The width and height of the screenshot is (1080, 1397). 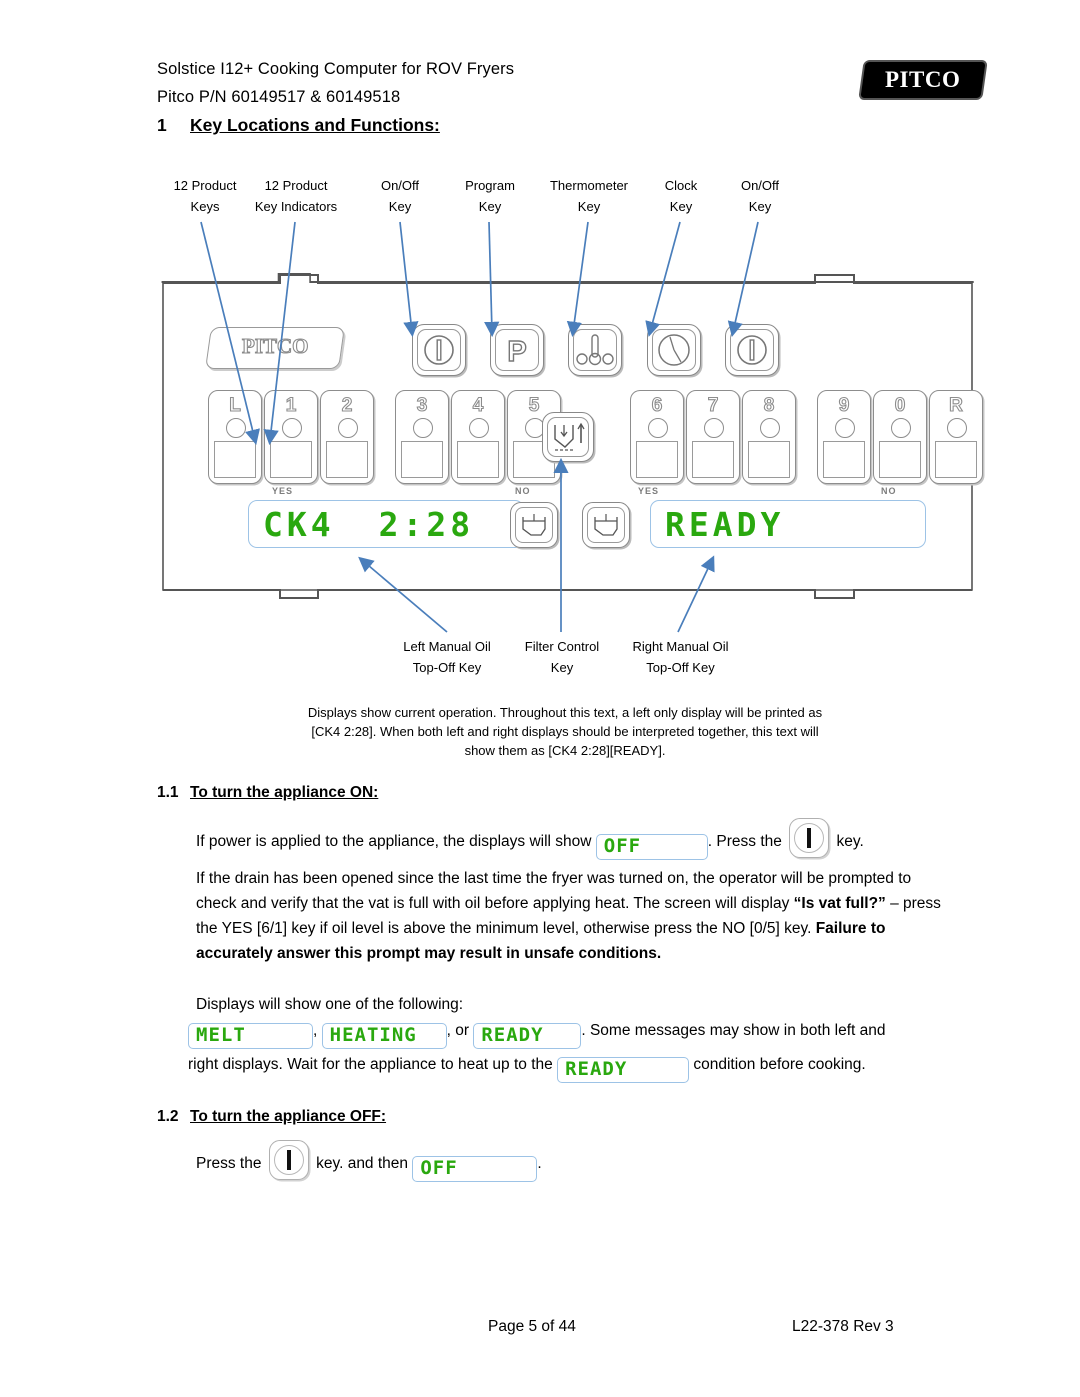 What do you see at coordinates (606, 525) in the screenshot?
I see `right-manual-oil-top-off-key` at bounding box center [606, 525].